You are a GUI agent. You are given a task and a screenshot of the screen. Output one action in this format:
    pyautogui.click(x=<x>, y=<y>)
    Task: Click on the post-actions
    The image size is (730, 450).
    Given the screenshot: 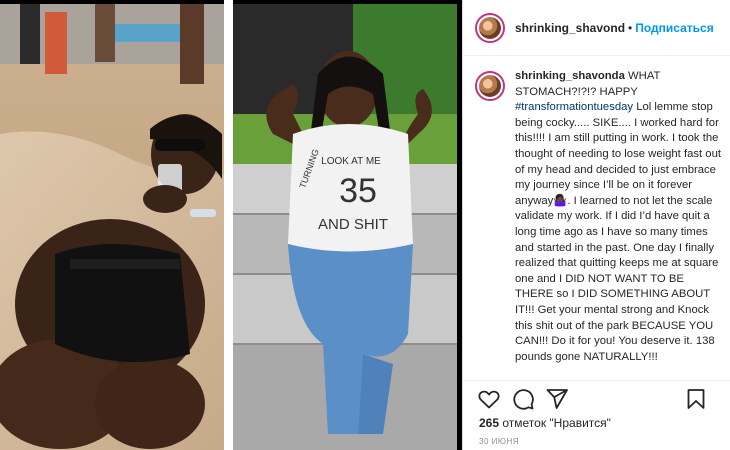 What is the action you would take?
    pyautogui.click(x=596, y=398)
    